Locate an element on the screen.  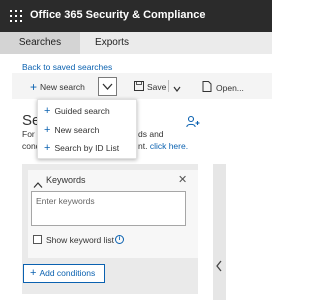
app-title: Office 365 Security & Compliance is located at coordinates (118, 15).